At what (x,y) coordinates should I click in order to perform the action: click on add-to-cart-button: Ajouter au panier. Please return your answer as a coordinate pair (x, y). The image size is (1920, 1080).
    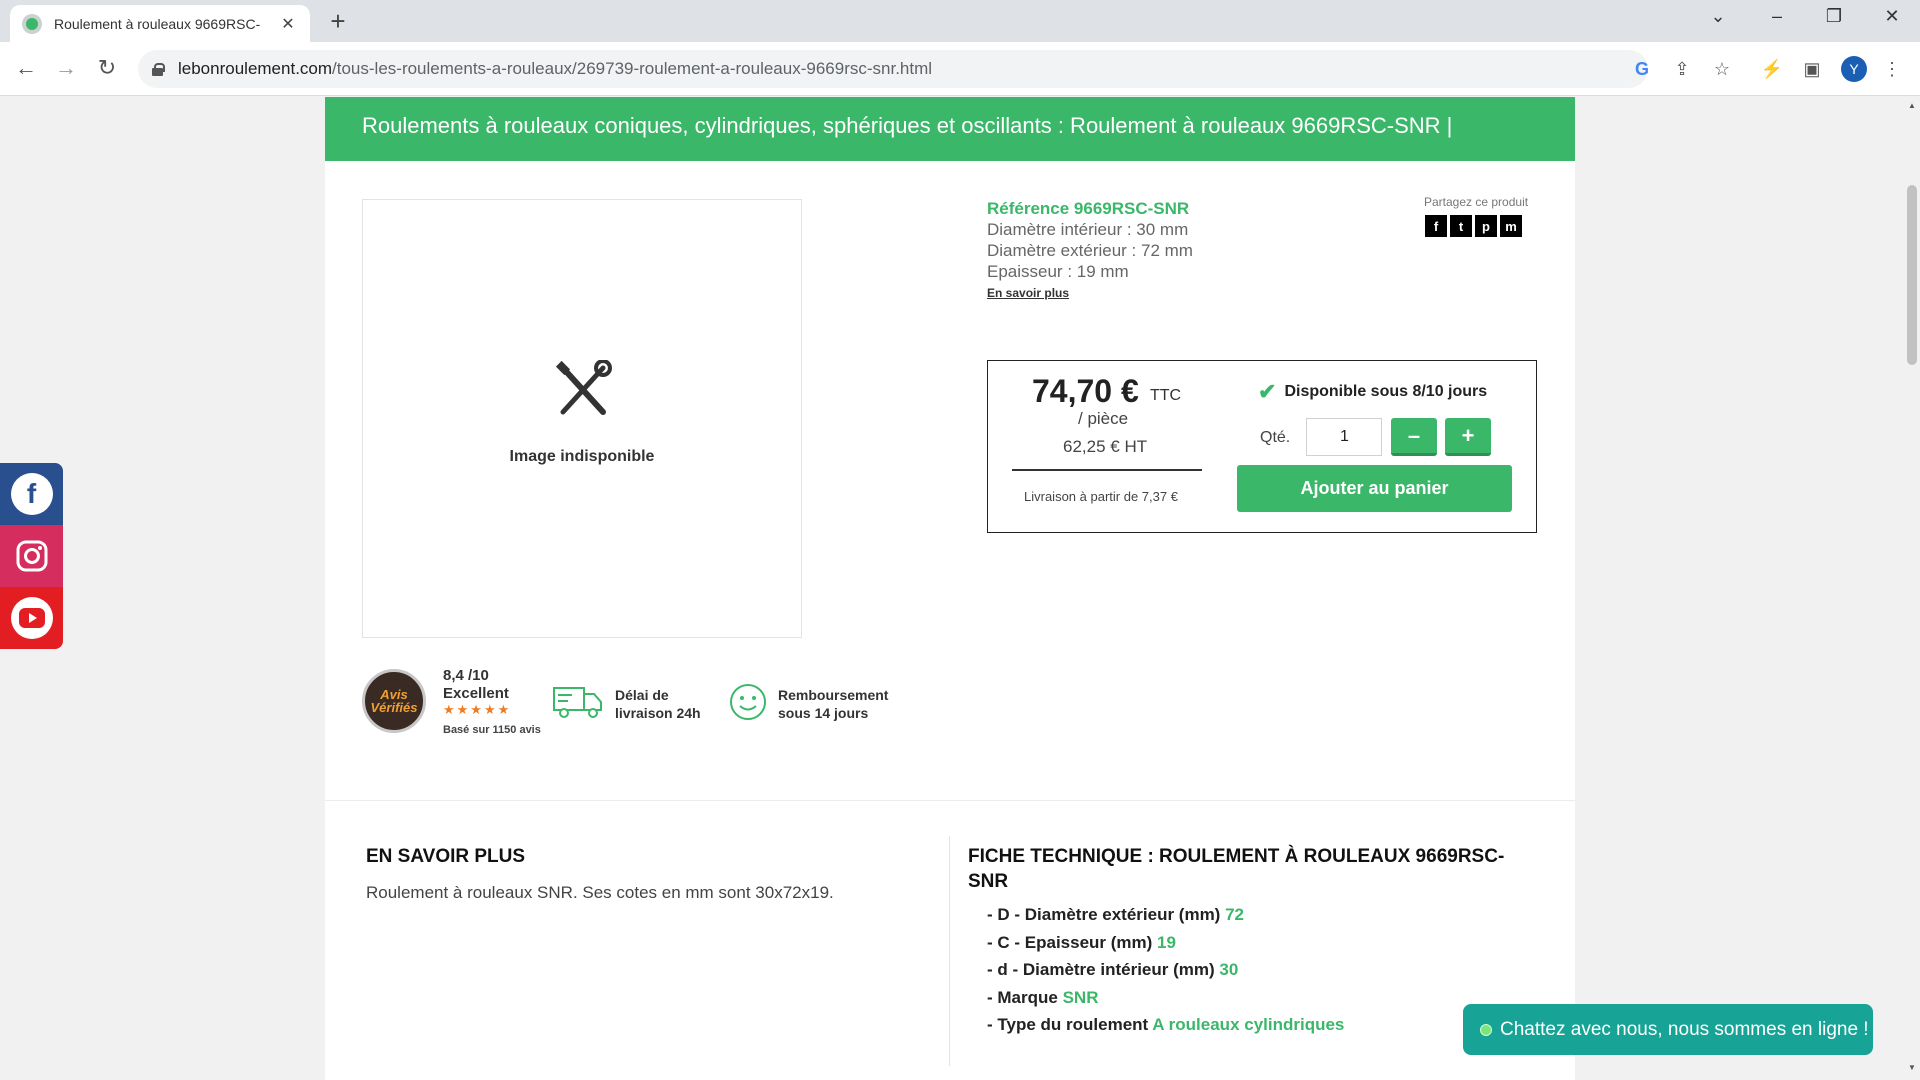
    Looking at the image, I should click on (1374, 488).